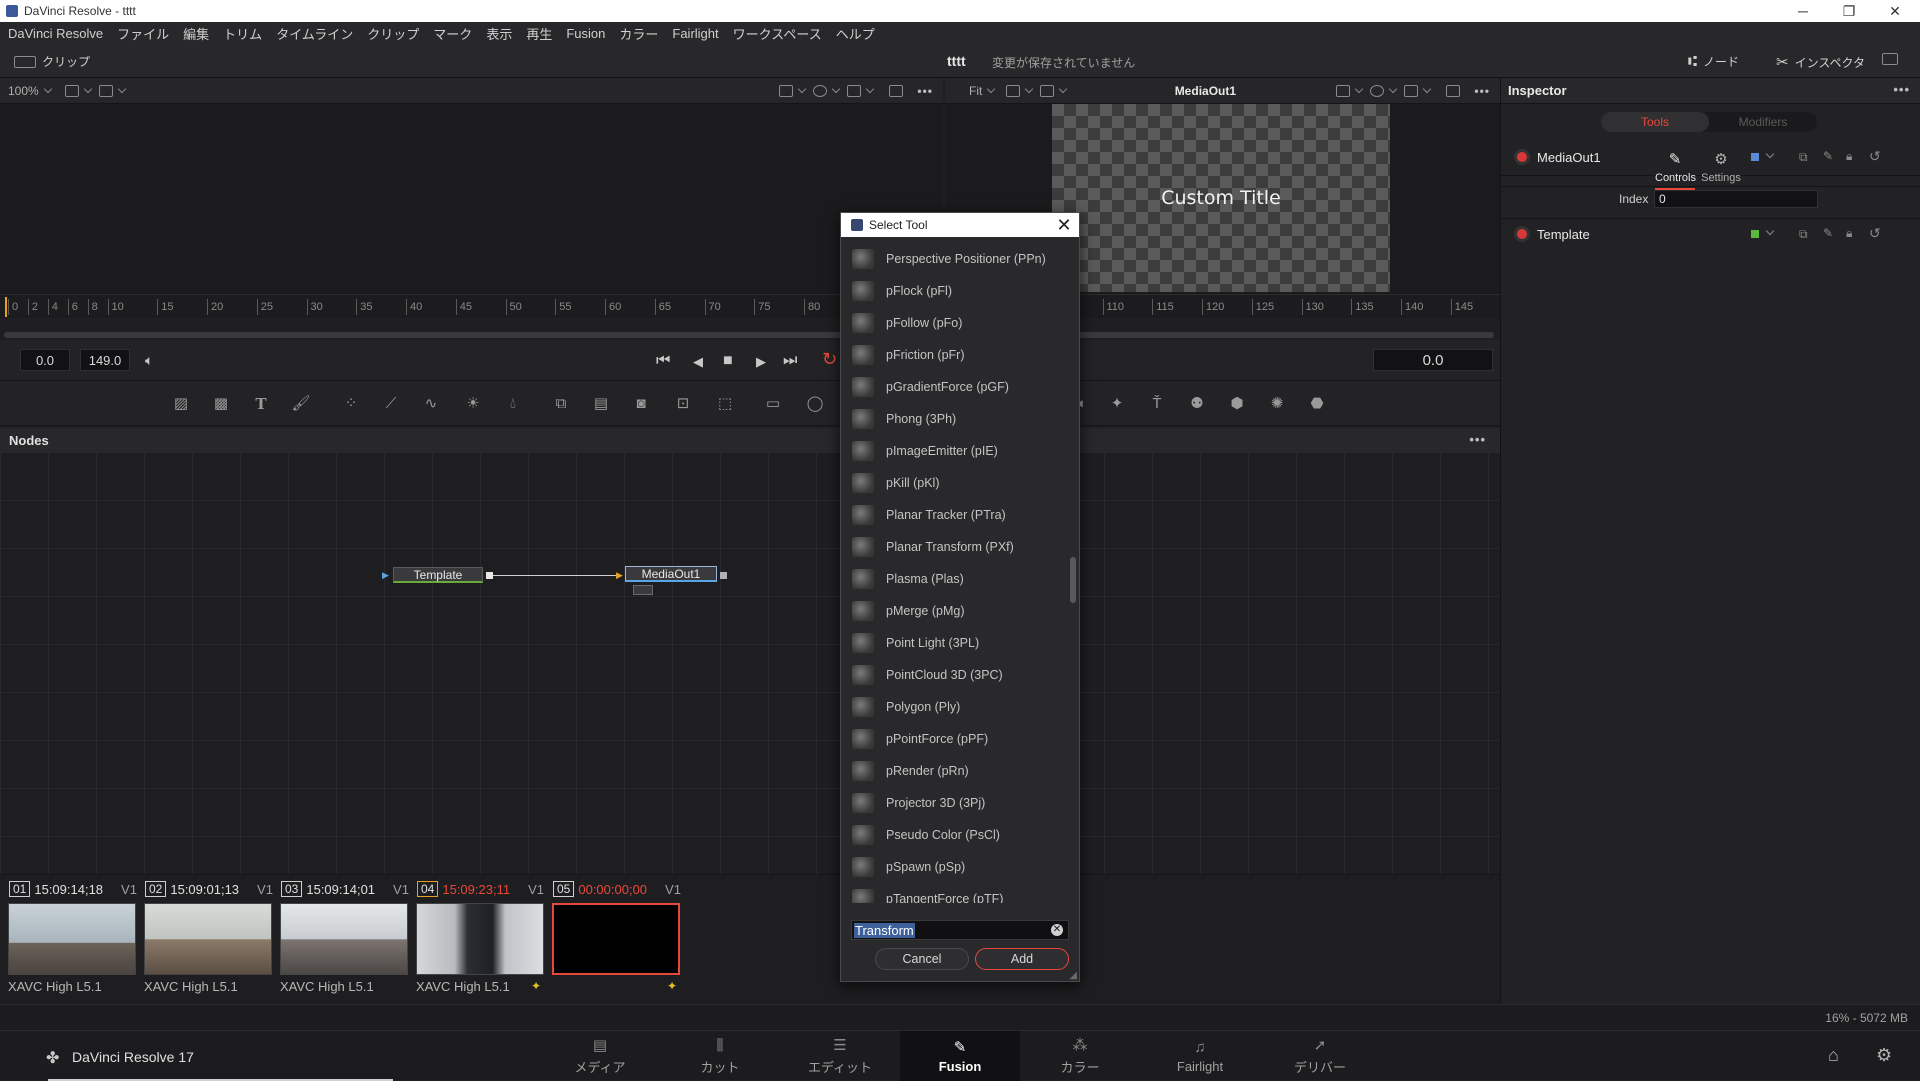 The width and height of the screenshot is (1920, 1081). I want to click on right-zoom-select: Fit, so click(975, 91).